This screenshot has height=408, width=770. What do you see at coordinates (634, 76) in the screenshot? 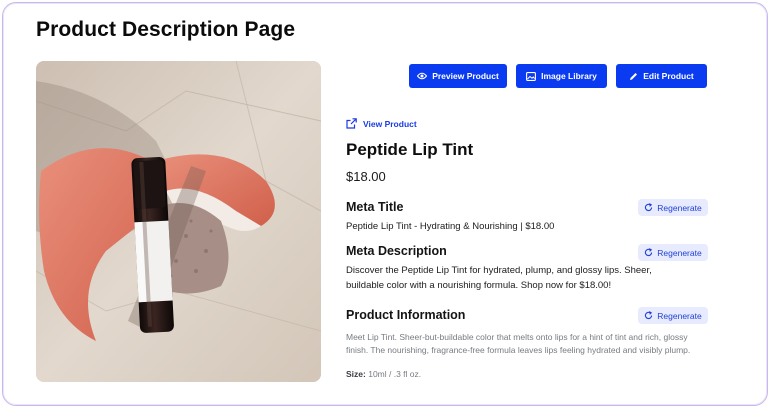
I see `pencil-icon` at bounding box center [634, 76].